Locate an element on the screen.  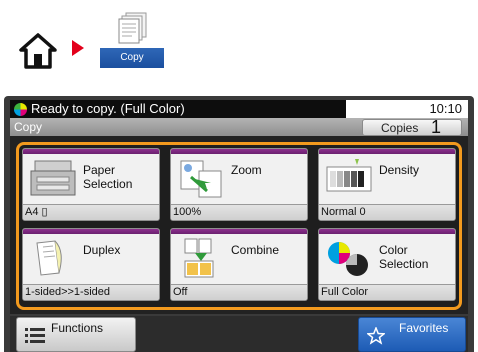
status-time: 10:10 is located at coordinates (445, 108).